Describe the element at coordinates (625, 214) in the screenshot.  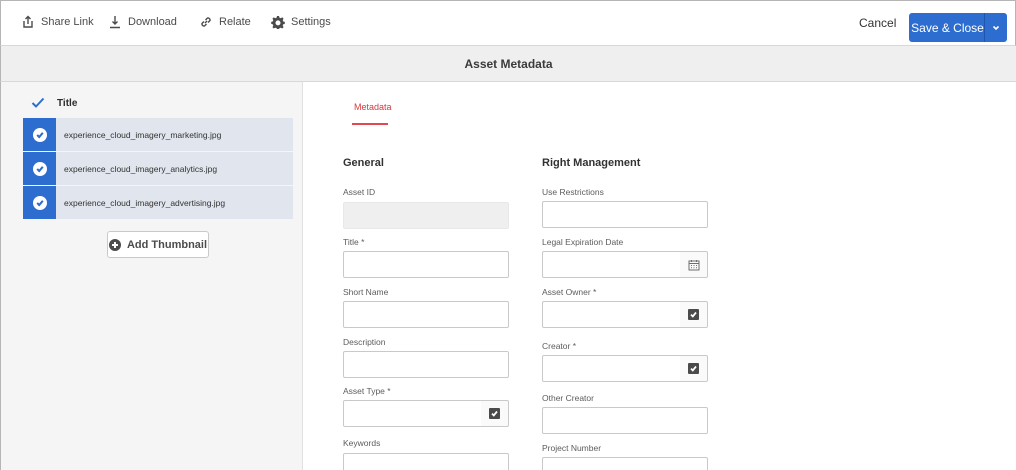
I see `use-restrictions-field` at that location.